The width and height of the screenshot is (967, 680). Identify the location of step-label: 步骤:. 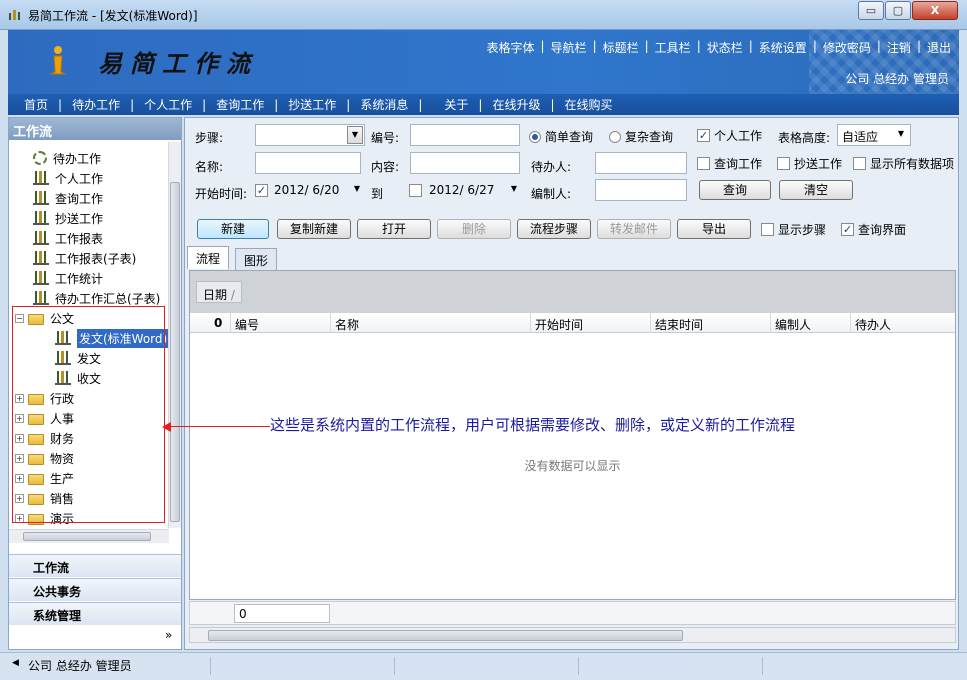
(209, 138).